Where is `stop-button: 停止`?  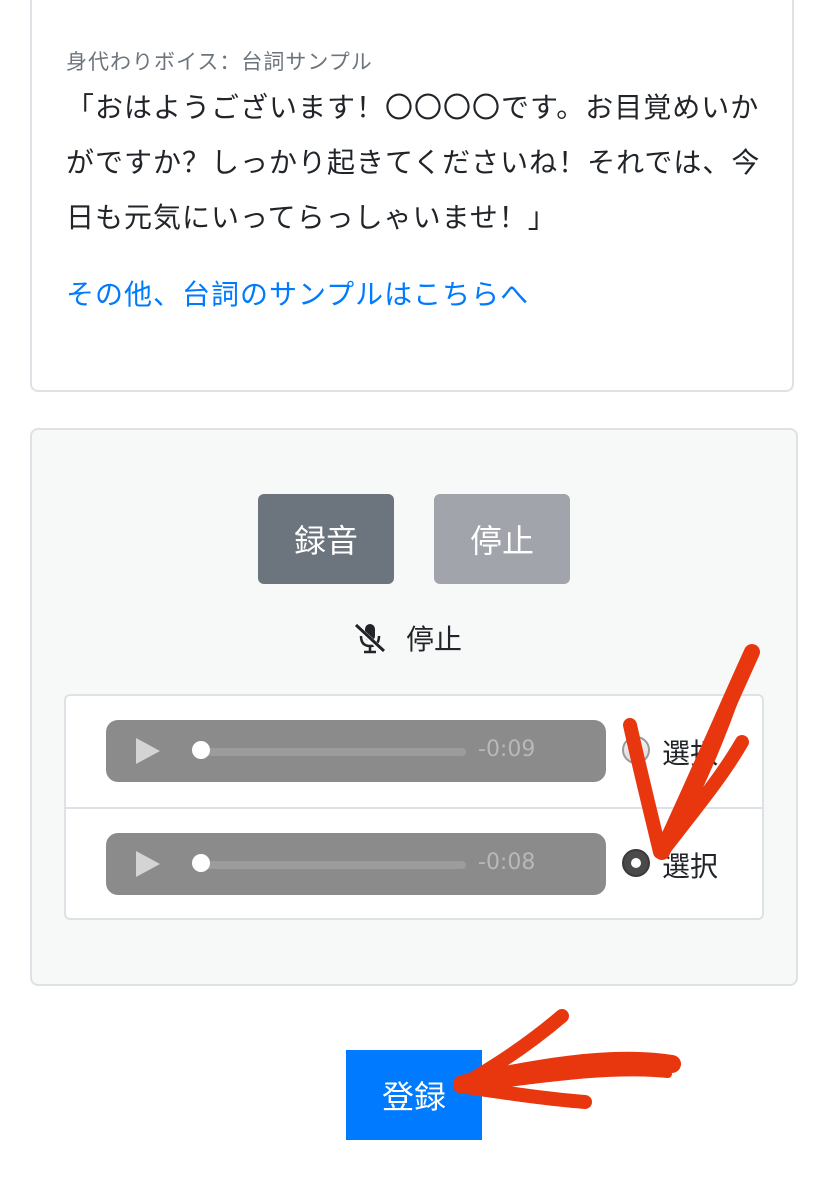
stop-button: 停止 is located at coordinates (502, 539).